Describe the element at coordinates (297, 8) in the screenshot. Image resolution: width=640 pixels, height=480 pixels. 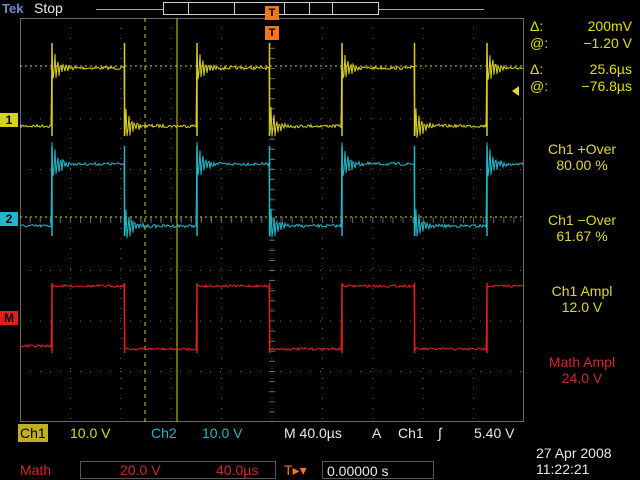
I see `record-window` at that location.